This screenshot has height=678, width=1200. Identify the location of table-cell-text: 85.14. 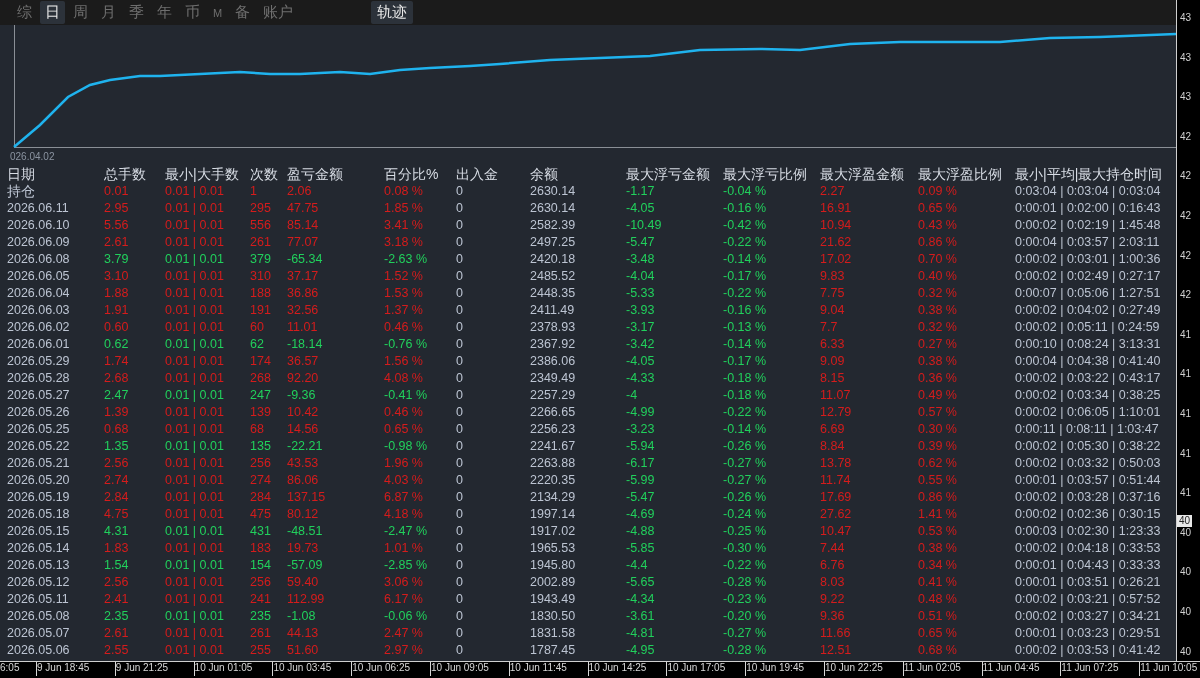
(303, 224).